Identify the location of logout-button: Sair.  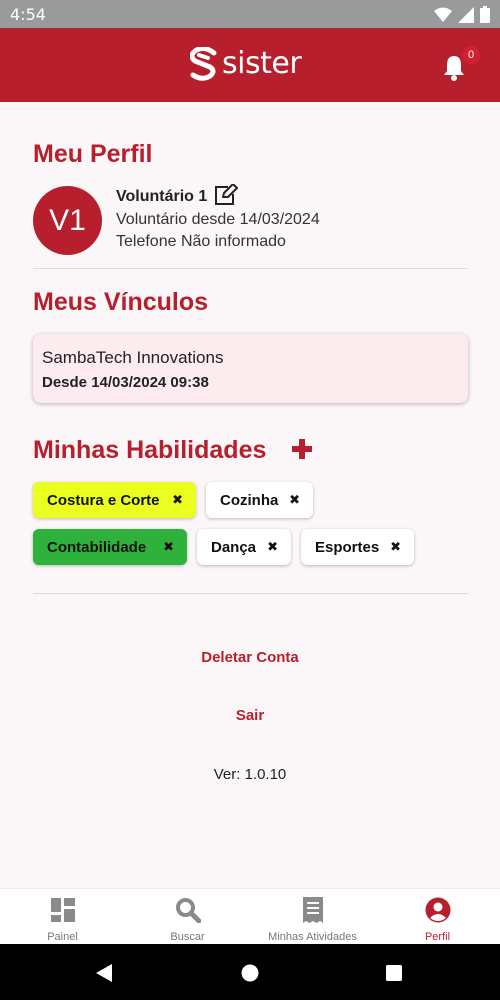
(250, 715).